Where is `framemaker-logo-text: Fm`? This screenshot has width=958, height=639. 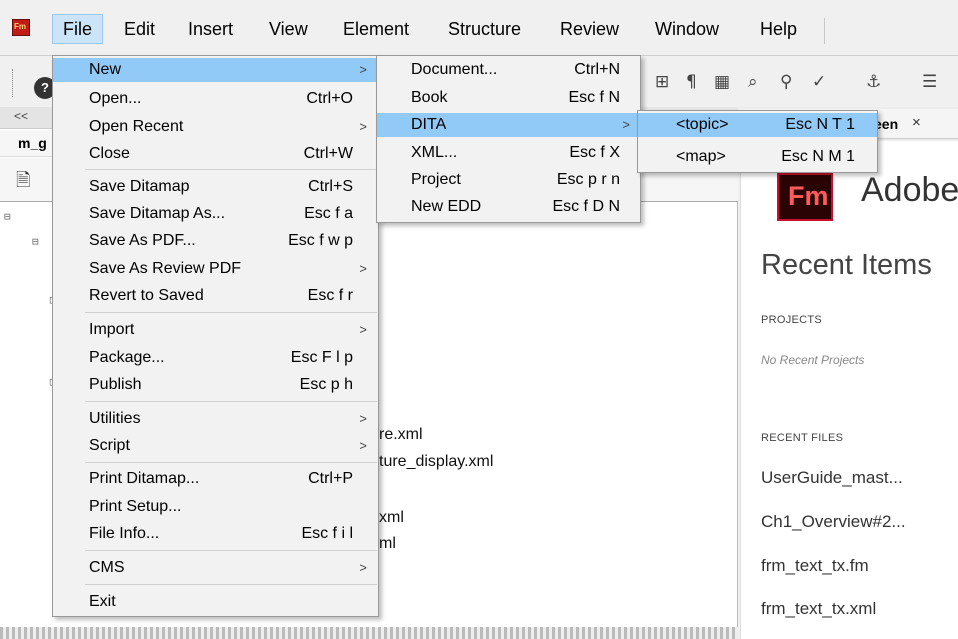 framemaker-logo-text: Fm is located at coordinates (808, 196).